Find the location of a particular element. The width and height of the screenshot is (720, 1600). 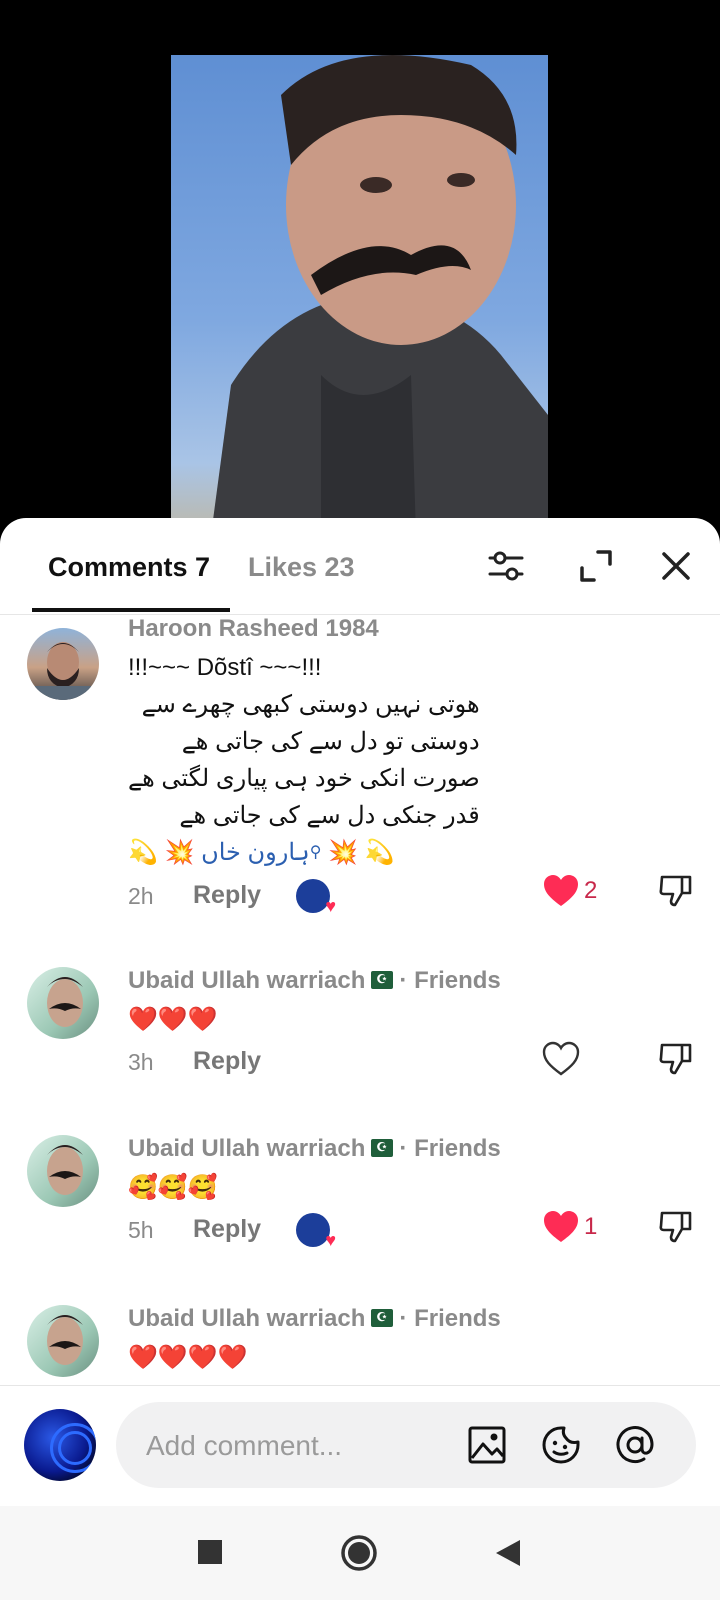

comment-time: 3h is located at coordinates (141, 1062).